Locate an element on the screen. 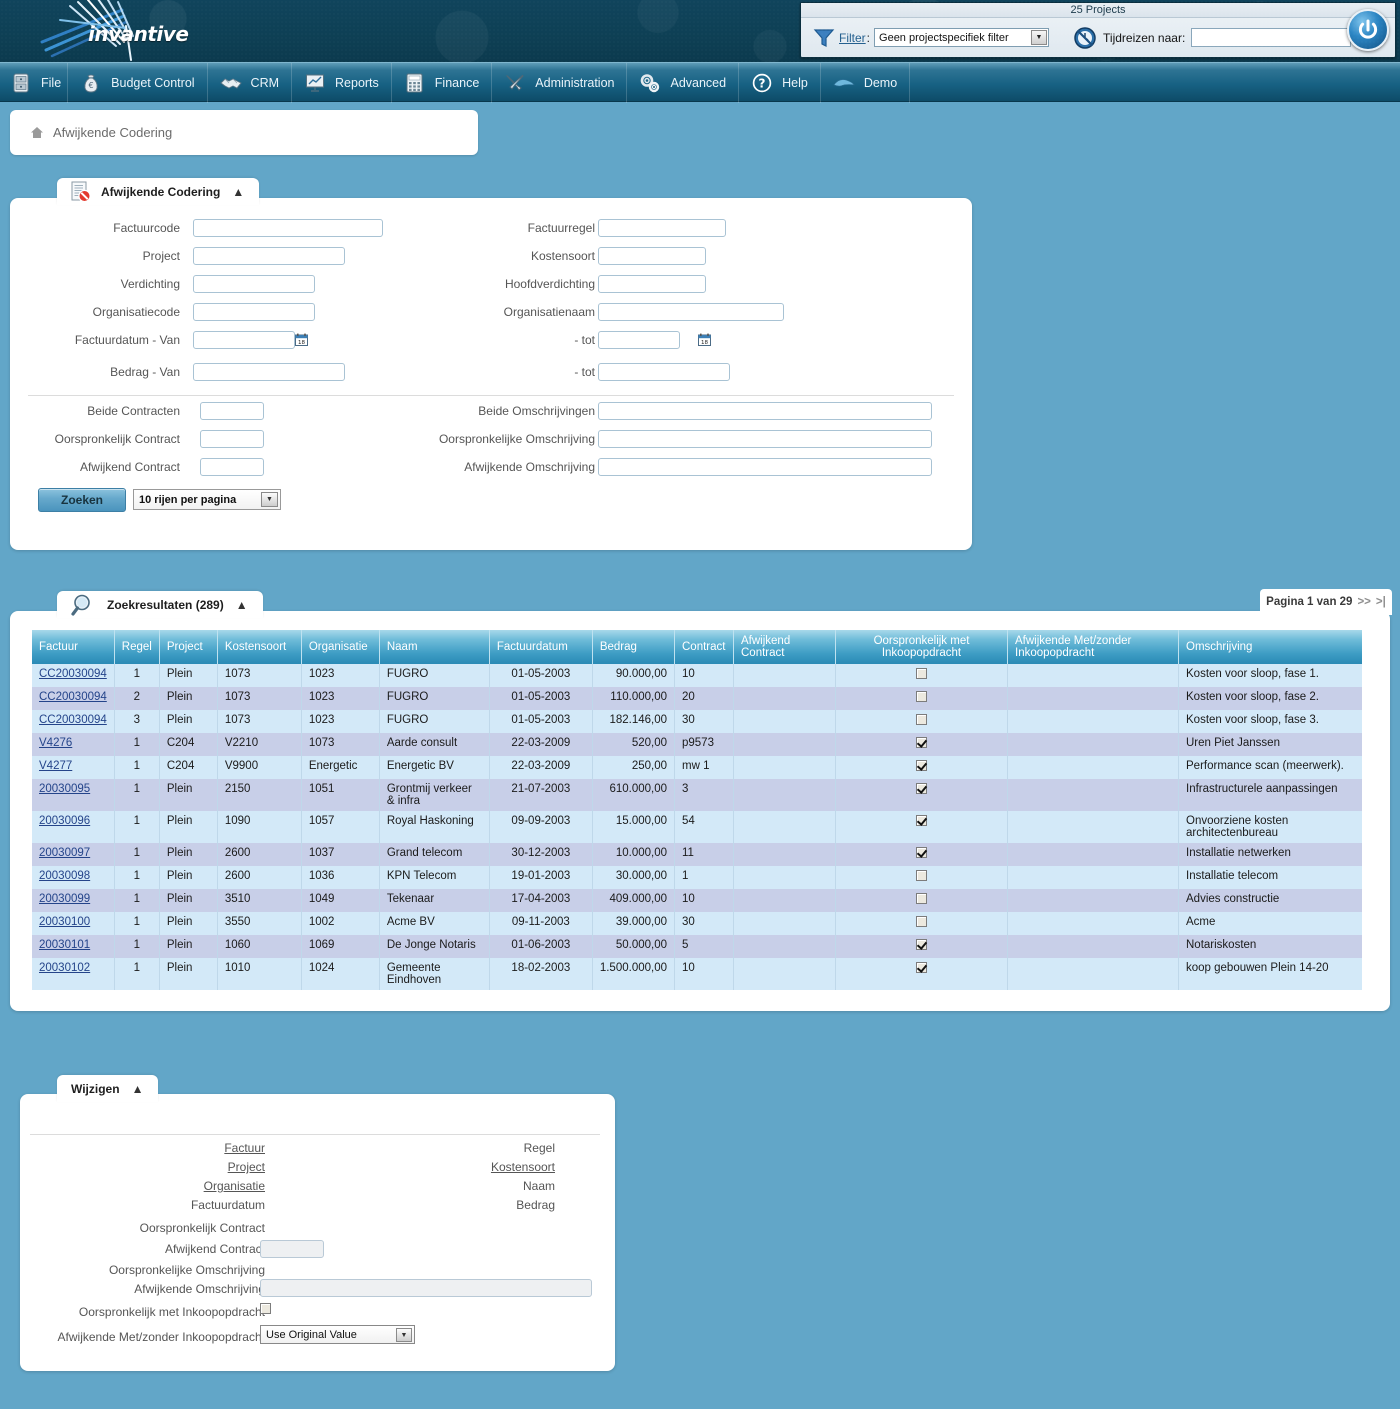 Image resolution: width=1400 pixels, height=1409 pixels. tab-zoekresultaten: Zoekresultaten (289) ▲ is located at coordinates (160, 604).